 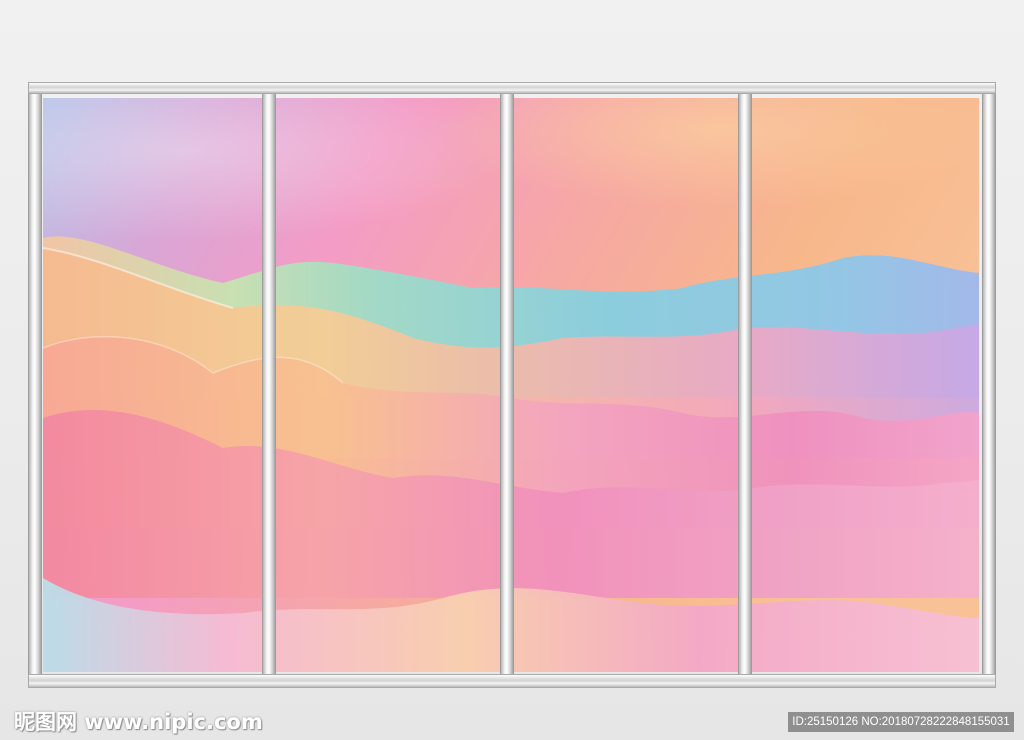 What do you see at coordinates (901, 722) in the screenshot?
I see `image-id-label: ID:25150126 NO:20180728222848155031` at bounding box center [901, 722].